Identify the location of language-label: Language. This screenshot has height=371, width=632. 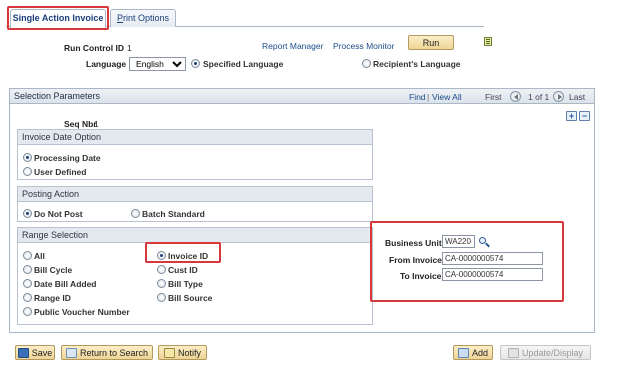
(106, 64).